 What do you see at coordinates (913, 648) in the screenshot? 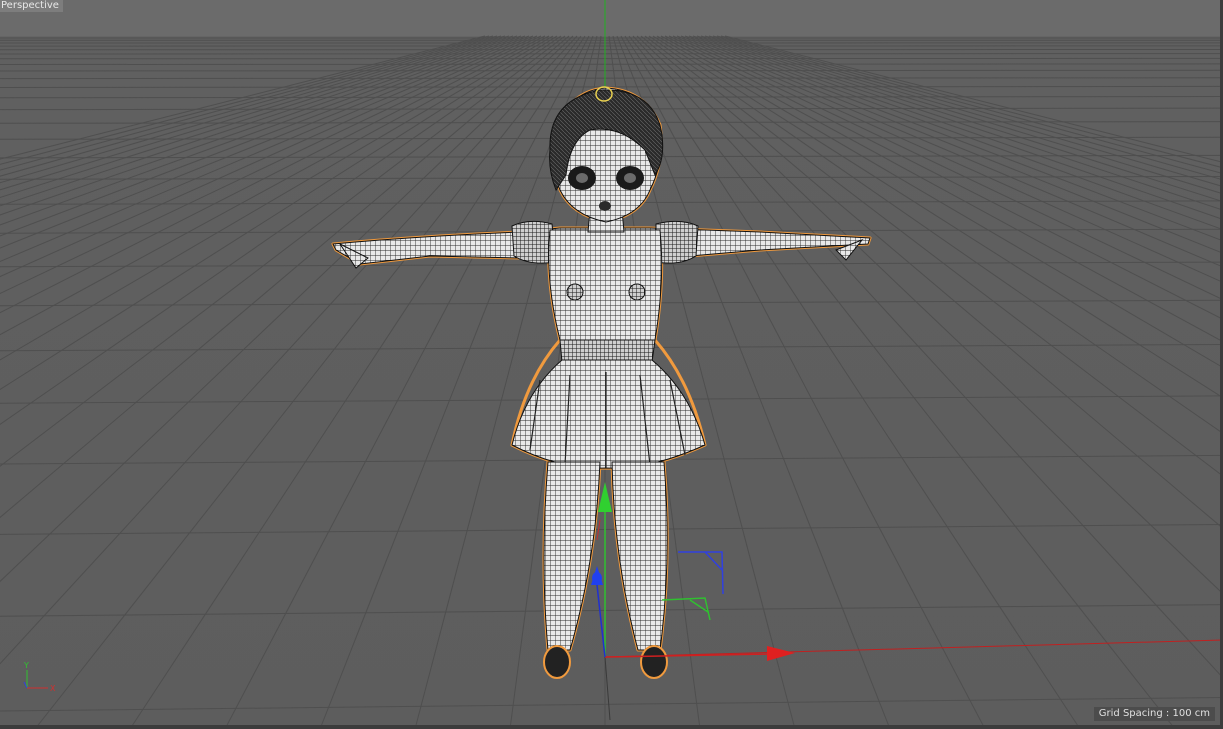
I see `world-x-axis` at bounding box center [913, 648].